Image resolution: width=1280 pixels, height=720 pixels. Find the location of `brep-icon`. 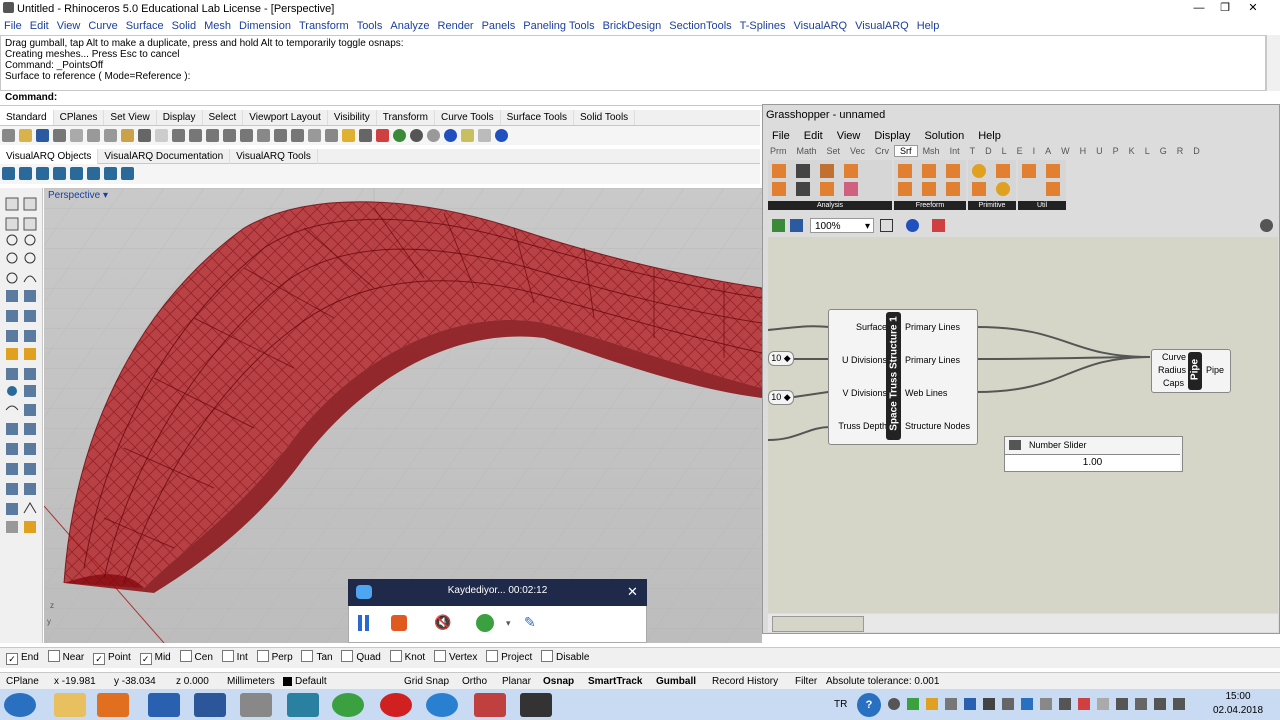

brep-icon is located at coordinates (851, 189).